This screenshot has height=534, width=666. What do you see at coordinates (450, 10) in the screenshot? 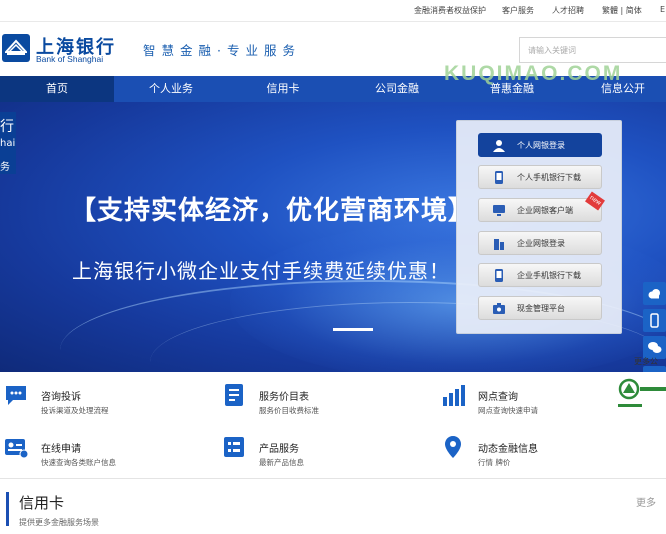
I see `consumer-protection-link: 金融消费者权益保护` at bounding box center [450, 10].